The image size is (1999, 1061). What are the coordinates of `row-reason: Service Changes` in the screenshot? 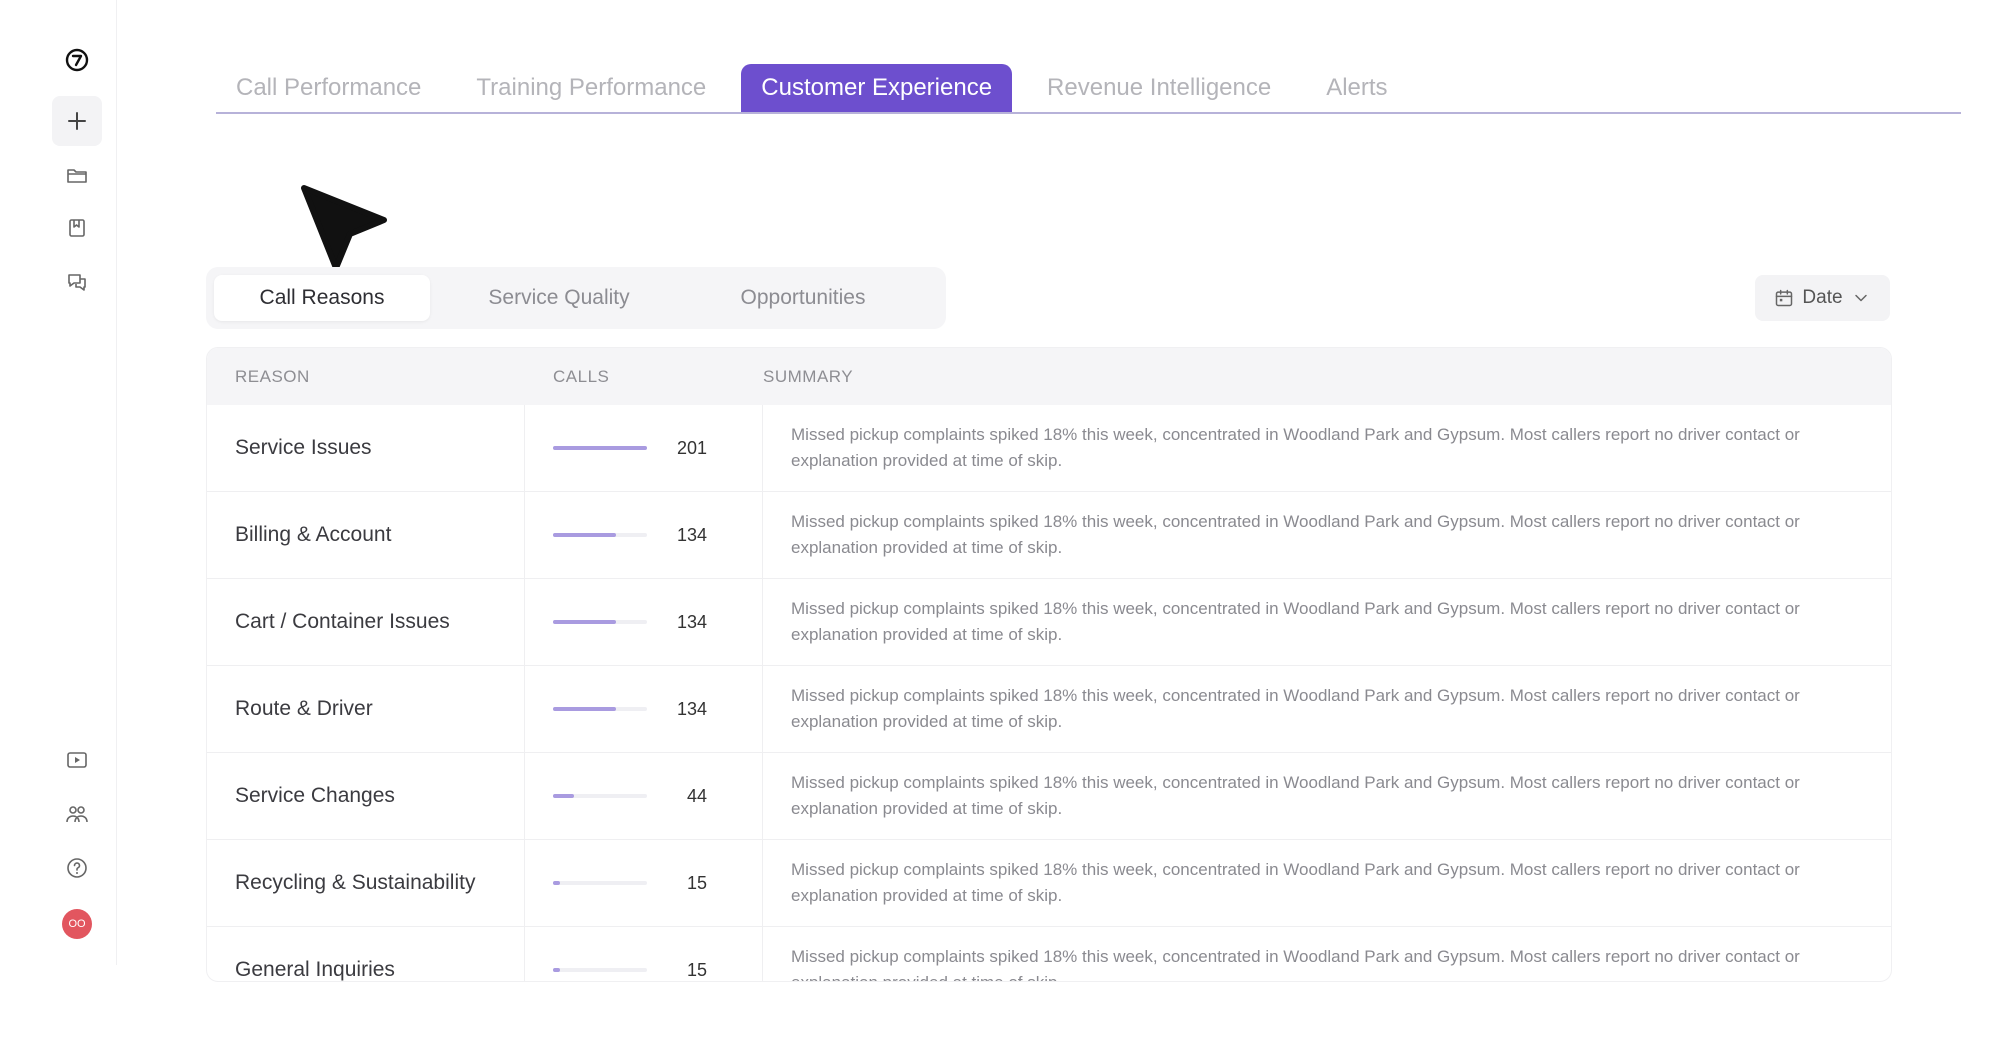 It's located at (366, 796).